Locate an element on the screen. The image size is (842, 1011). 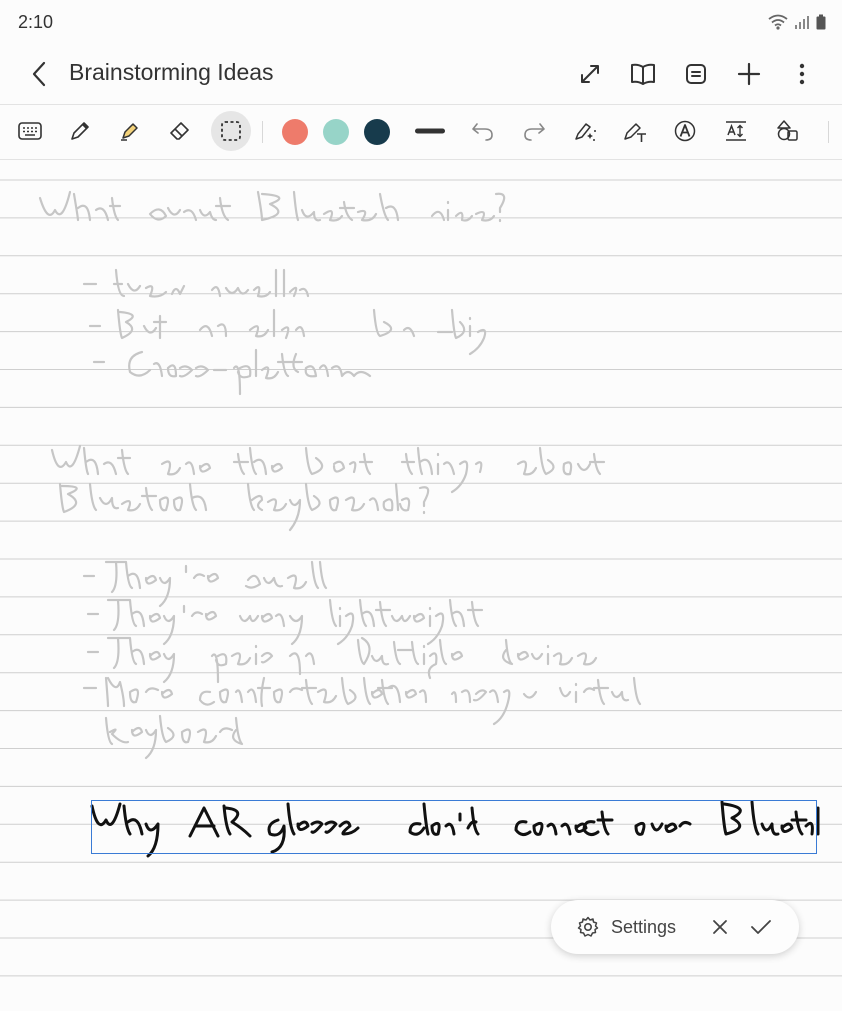
highlighter-tool is located at coordinates (130, 131).